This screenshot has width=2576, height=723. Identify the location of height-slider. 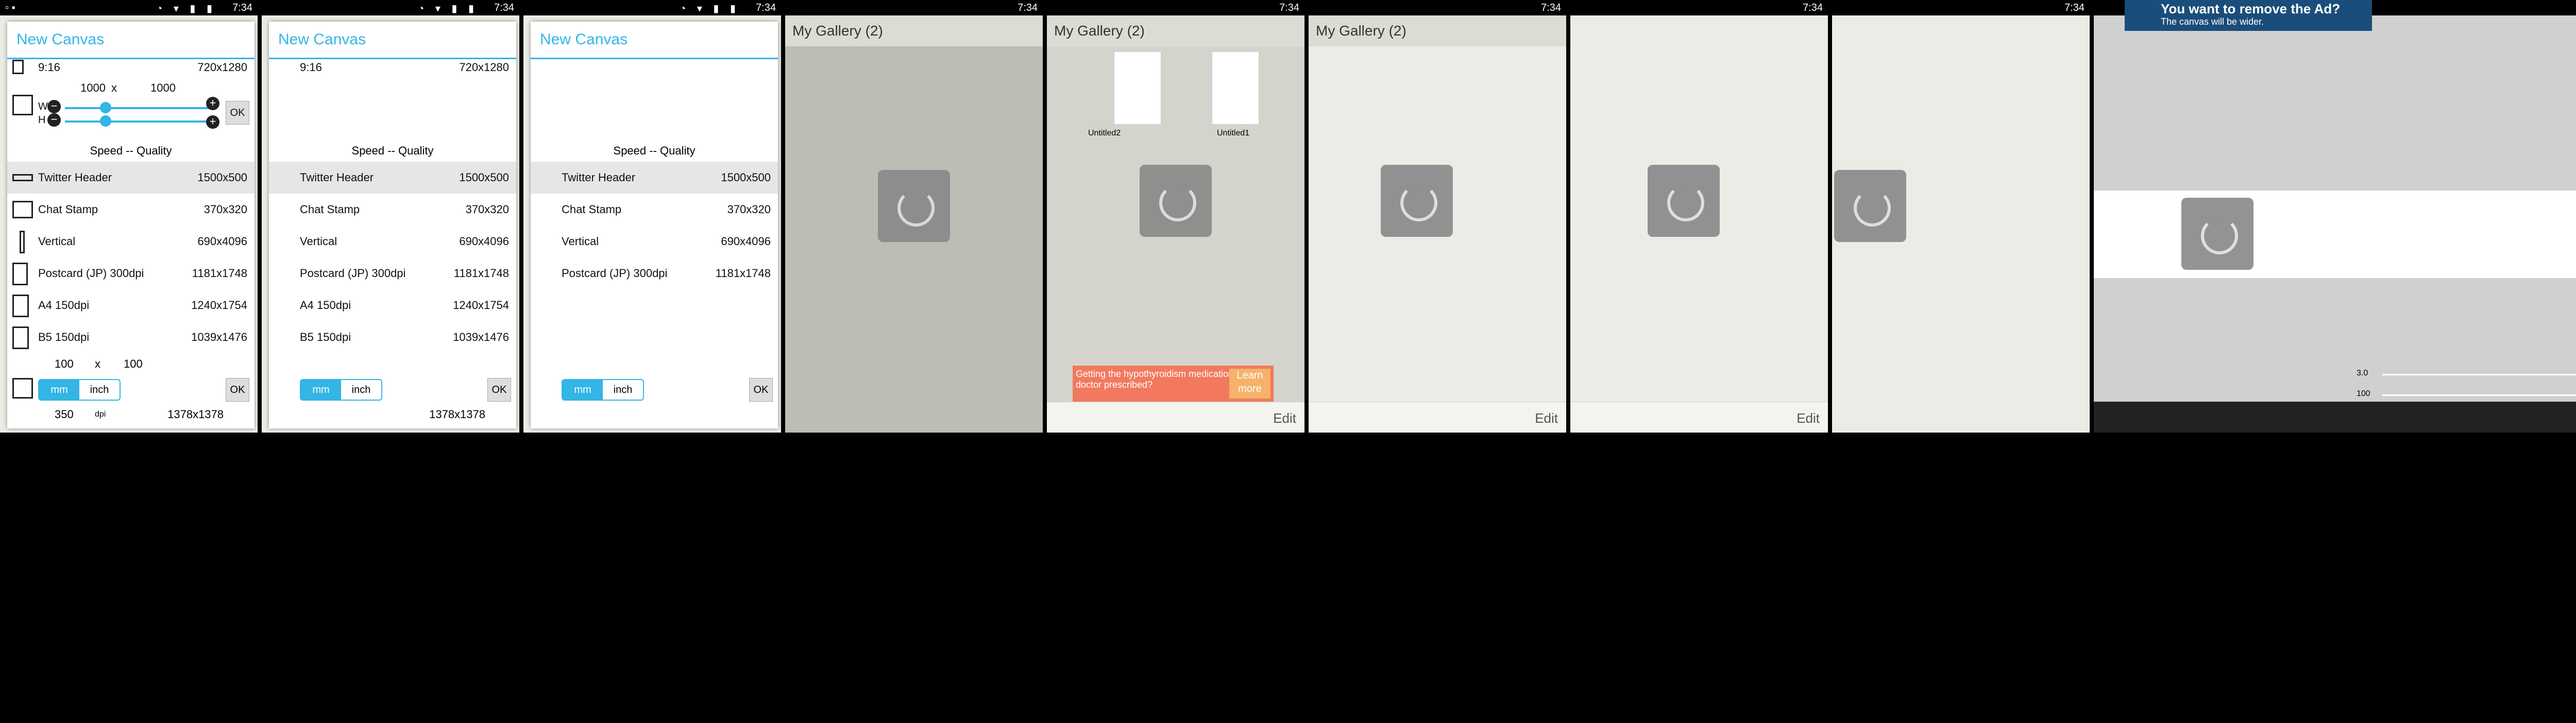
(137, 121).